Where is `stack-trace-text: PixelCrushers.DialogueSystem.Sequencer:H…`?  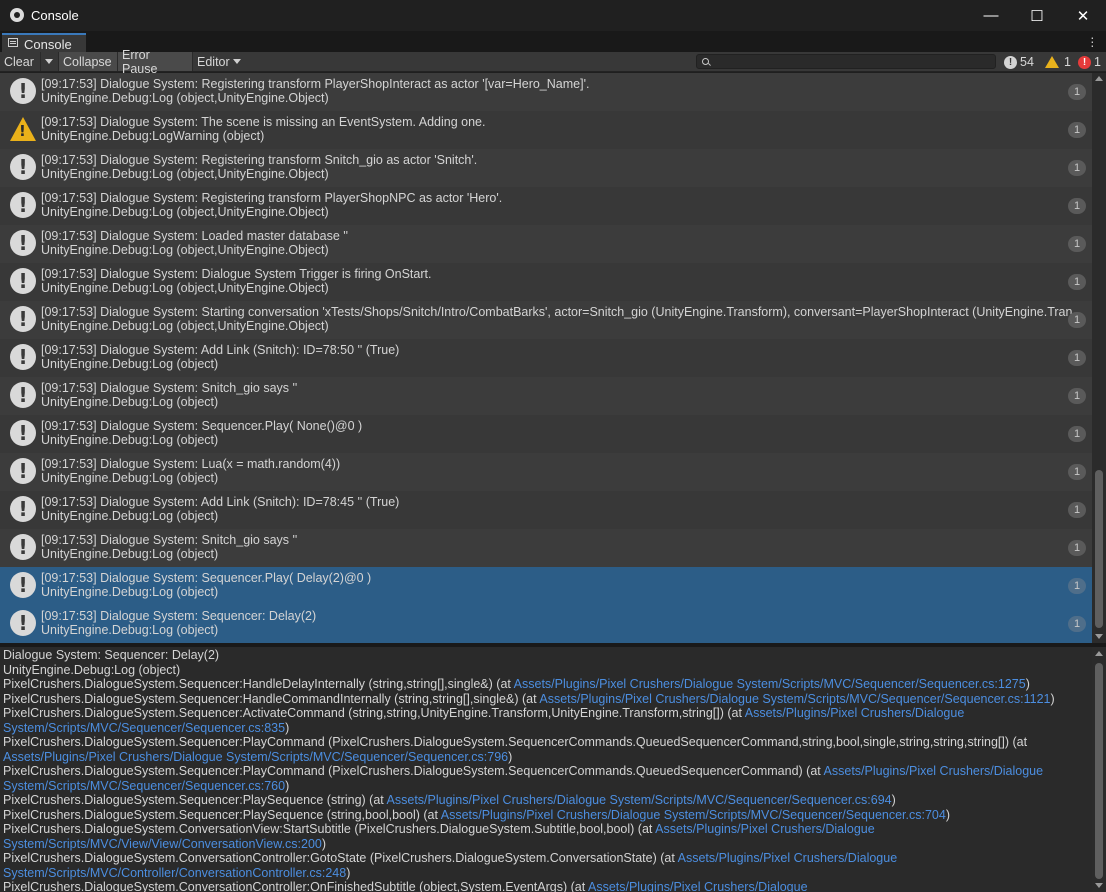 stack-trace-text: PixelCrushers.DialogueSystem.Sequencer:H… is located at coordinates (258, 684).